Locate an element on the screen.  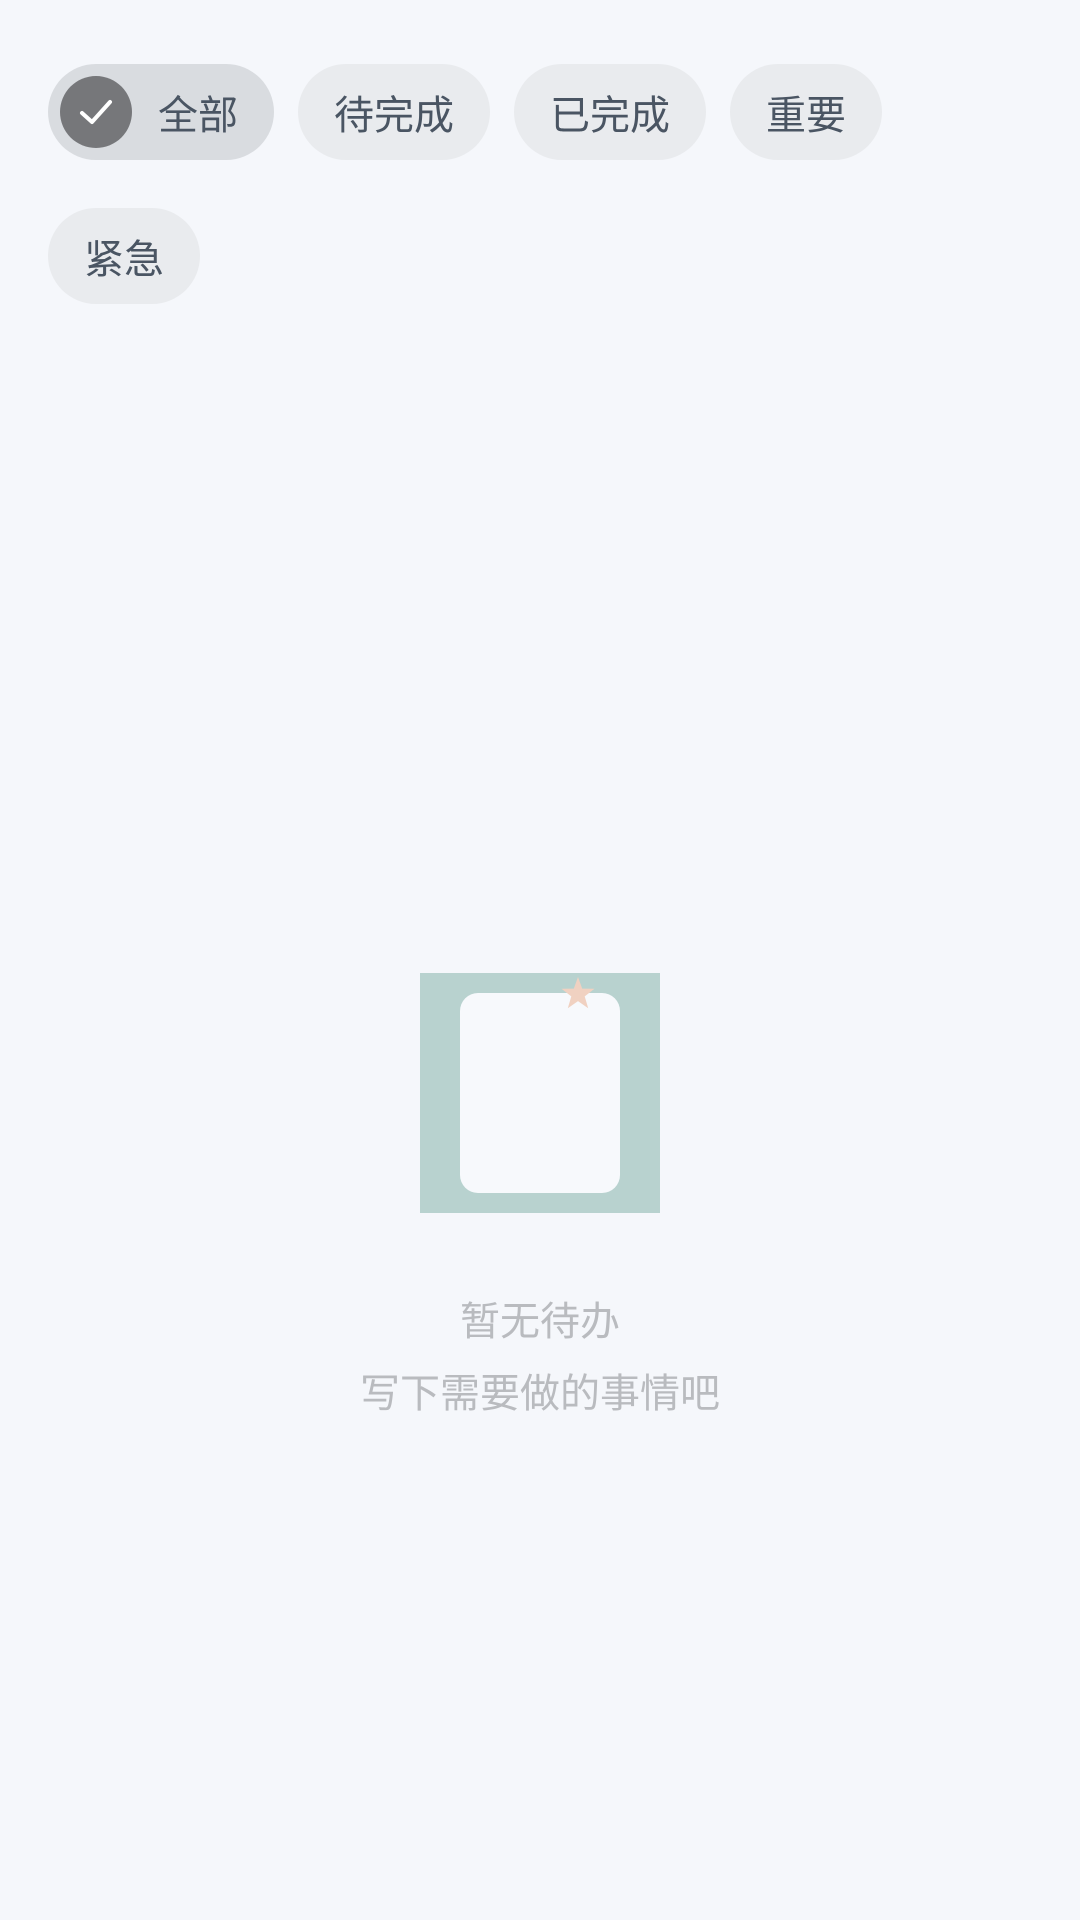
filter-chip-pending: 待完成 is located at coordinates (394, 112).